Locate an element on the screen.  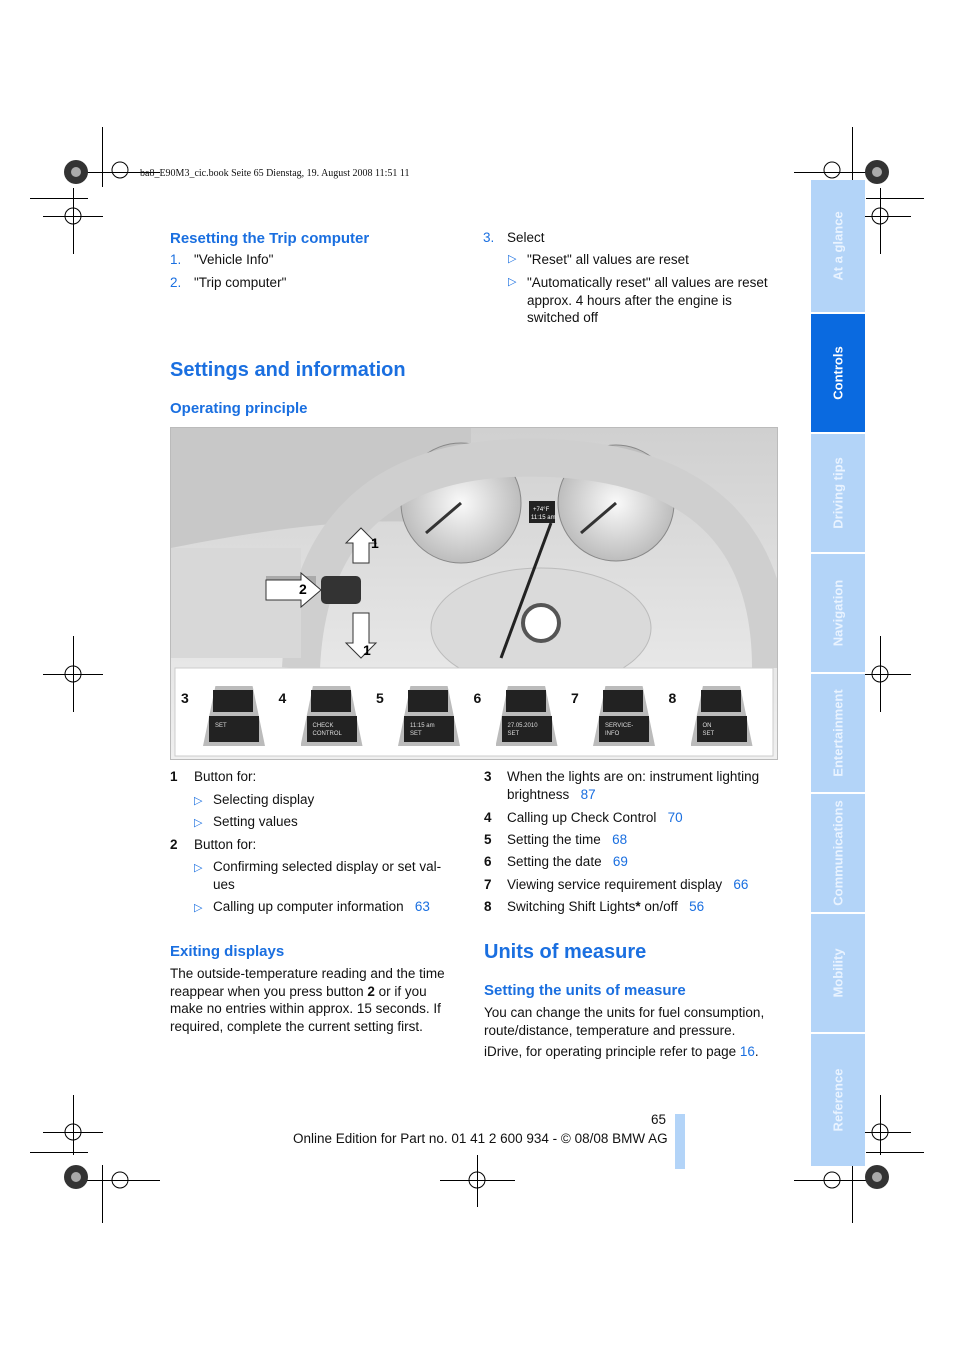
operating-principle-heading: Operating principle is located at coordinates (239, 408).